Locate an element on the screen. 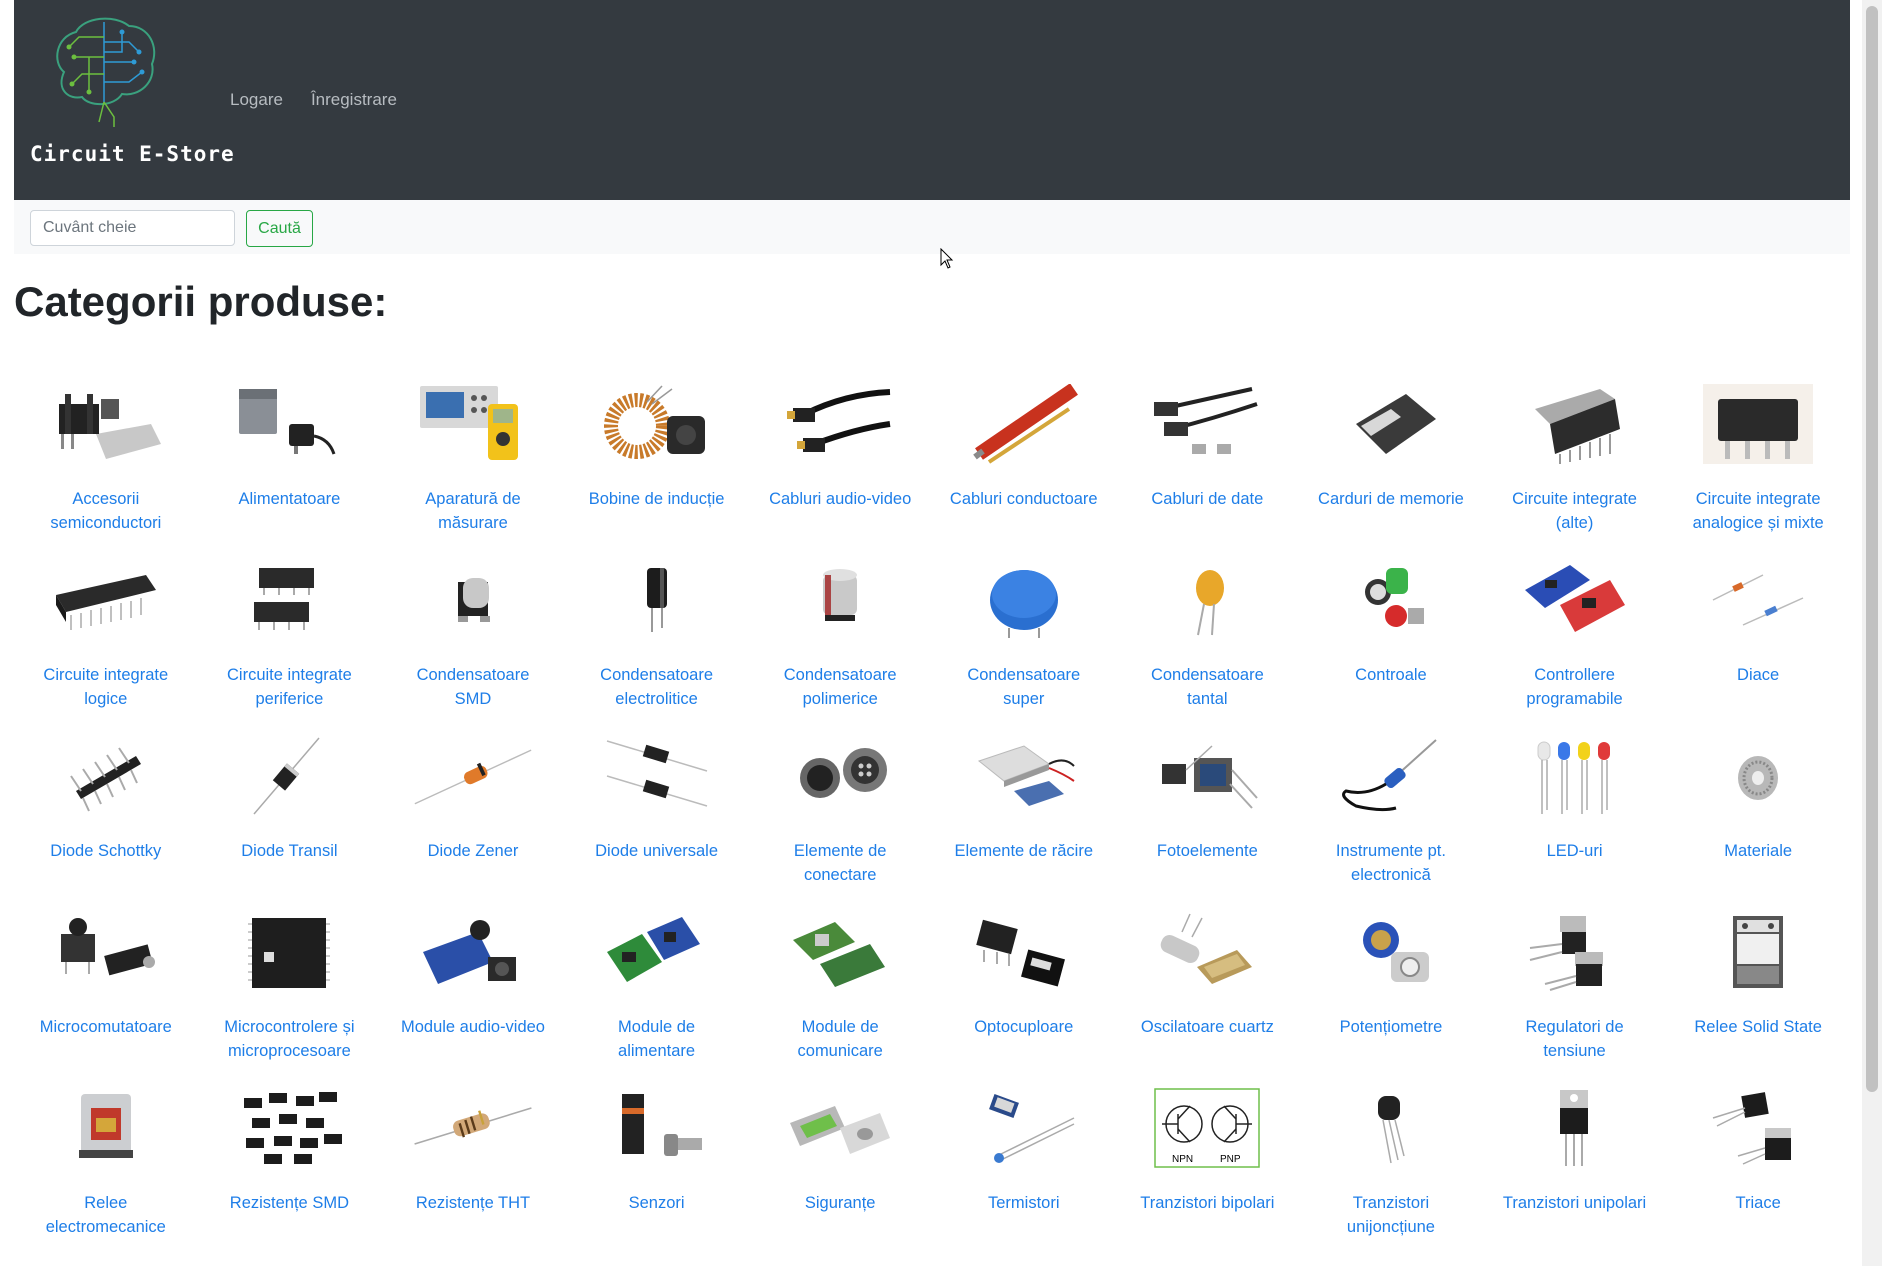 The height and width of the screenshot is (1266, 1882). category-label: Diode universale is located at coordinates (657, 851).